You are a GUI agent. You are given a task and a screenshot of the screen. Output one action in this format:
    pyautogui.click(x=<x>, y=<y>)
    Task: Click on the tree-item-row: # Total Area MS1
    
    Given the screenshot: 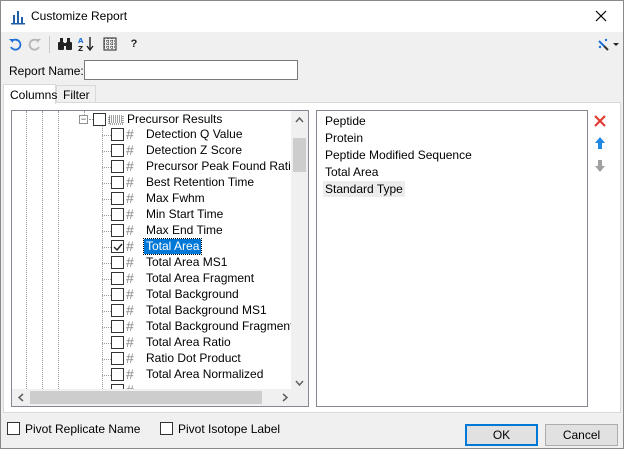 What is the action you would take?
    pyautogui.click(x=152, y=263)
    